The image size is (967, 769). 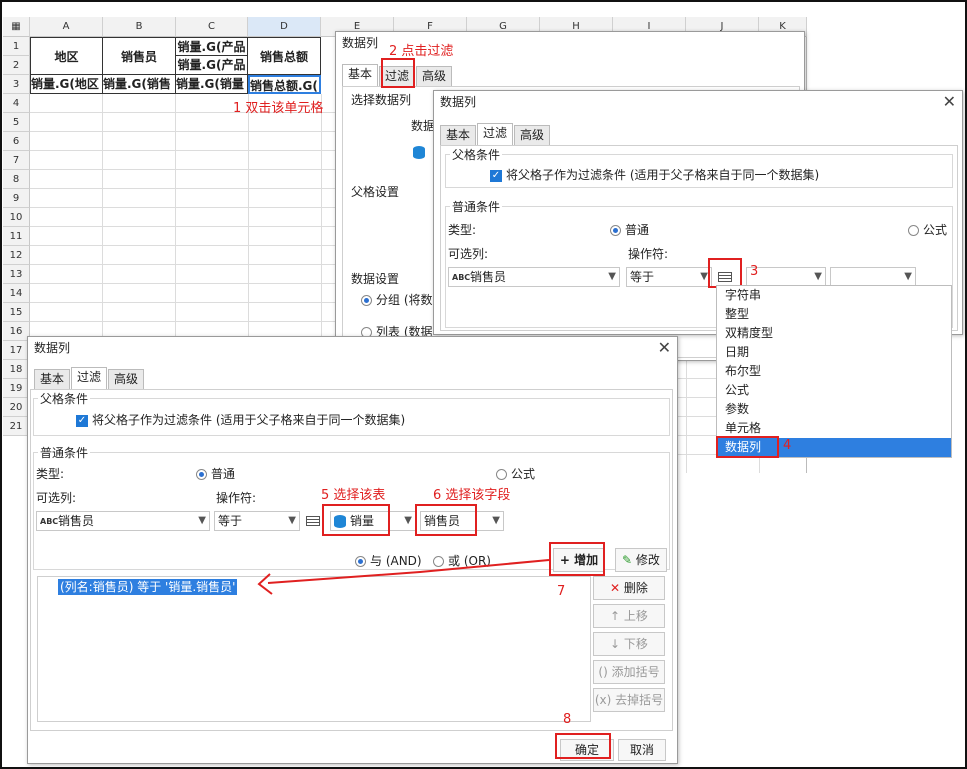 I want to click on annotation-arrow, so click(x=403, y=577).